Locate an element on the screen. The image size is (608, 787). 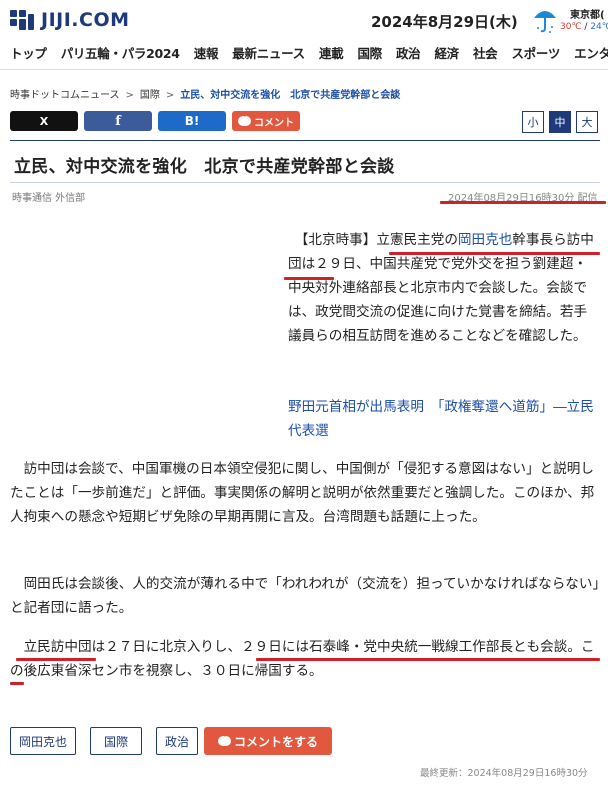
temp-high: 30℃ is located at coordinates (571, 27).